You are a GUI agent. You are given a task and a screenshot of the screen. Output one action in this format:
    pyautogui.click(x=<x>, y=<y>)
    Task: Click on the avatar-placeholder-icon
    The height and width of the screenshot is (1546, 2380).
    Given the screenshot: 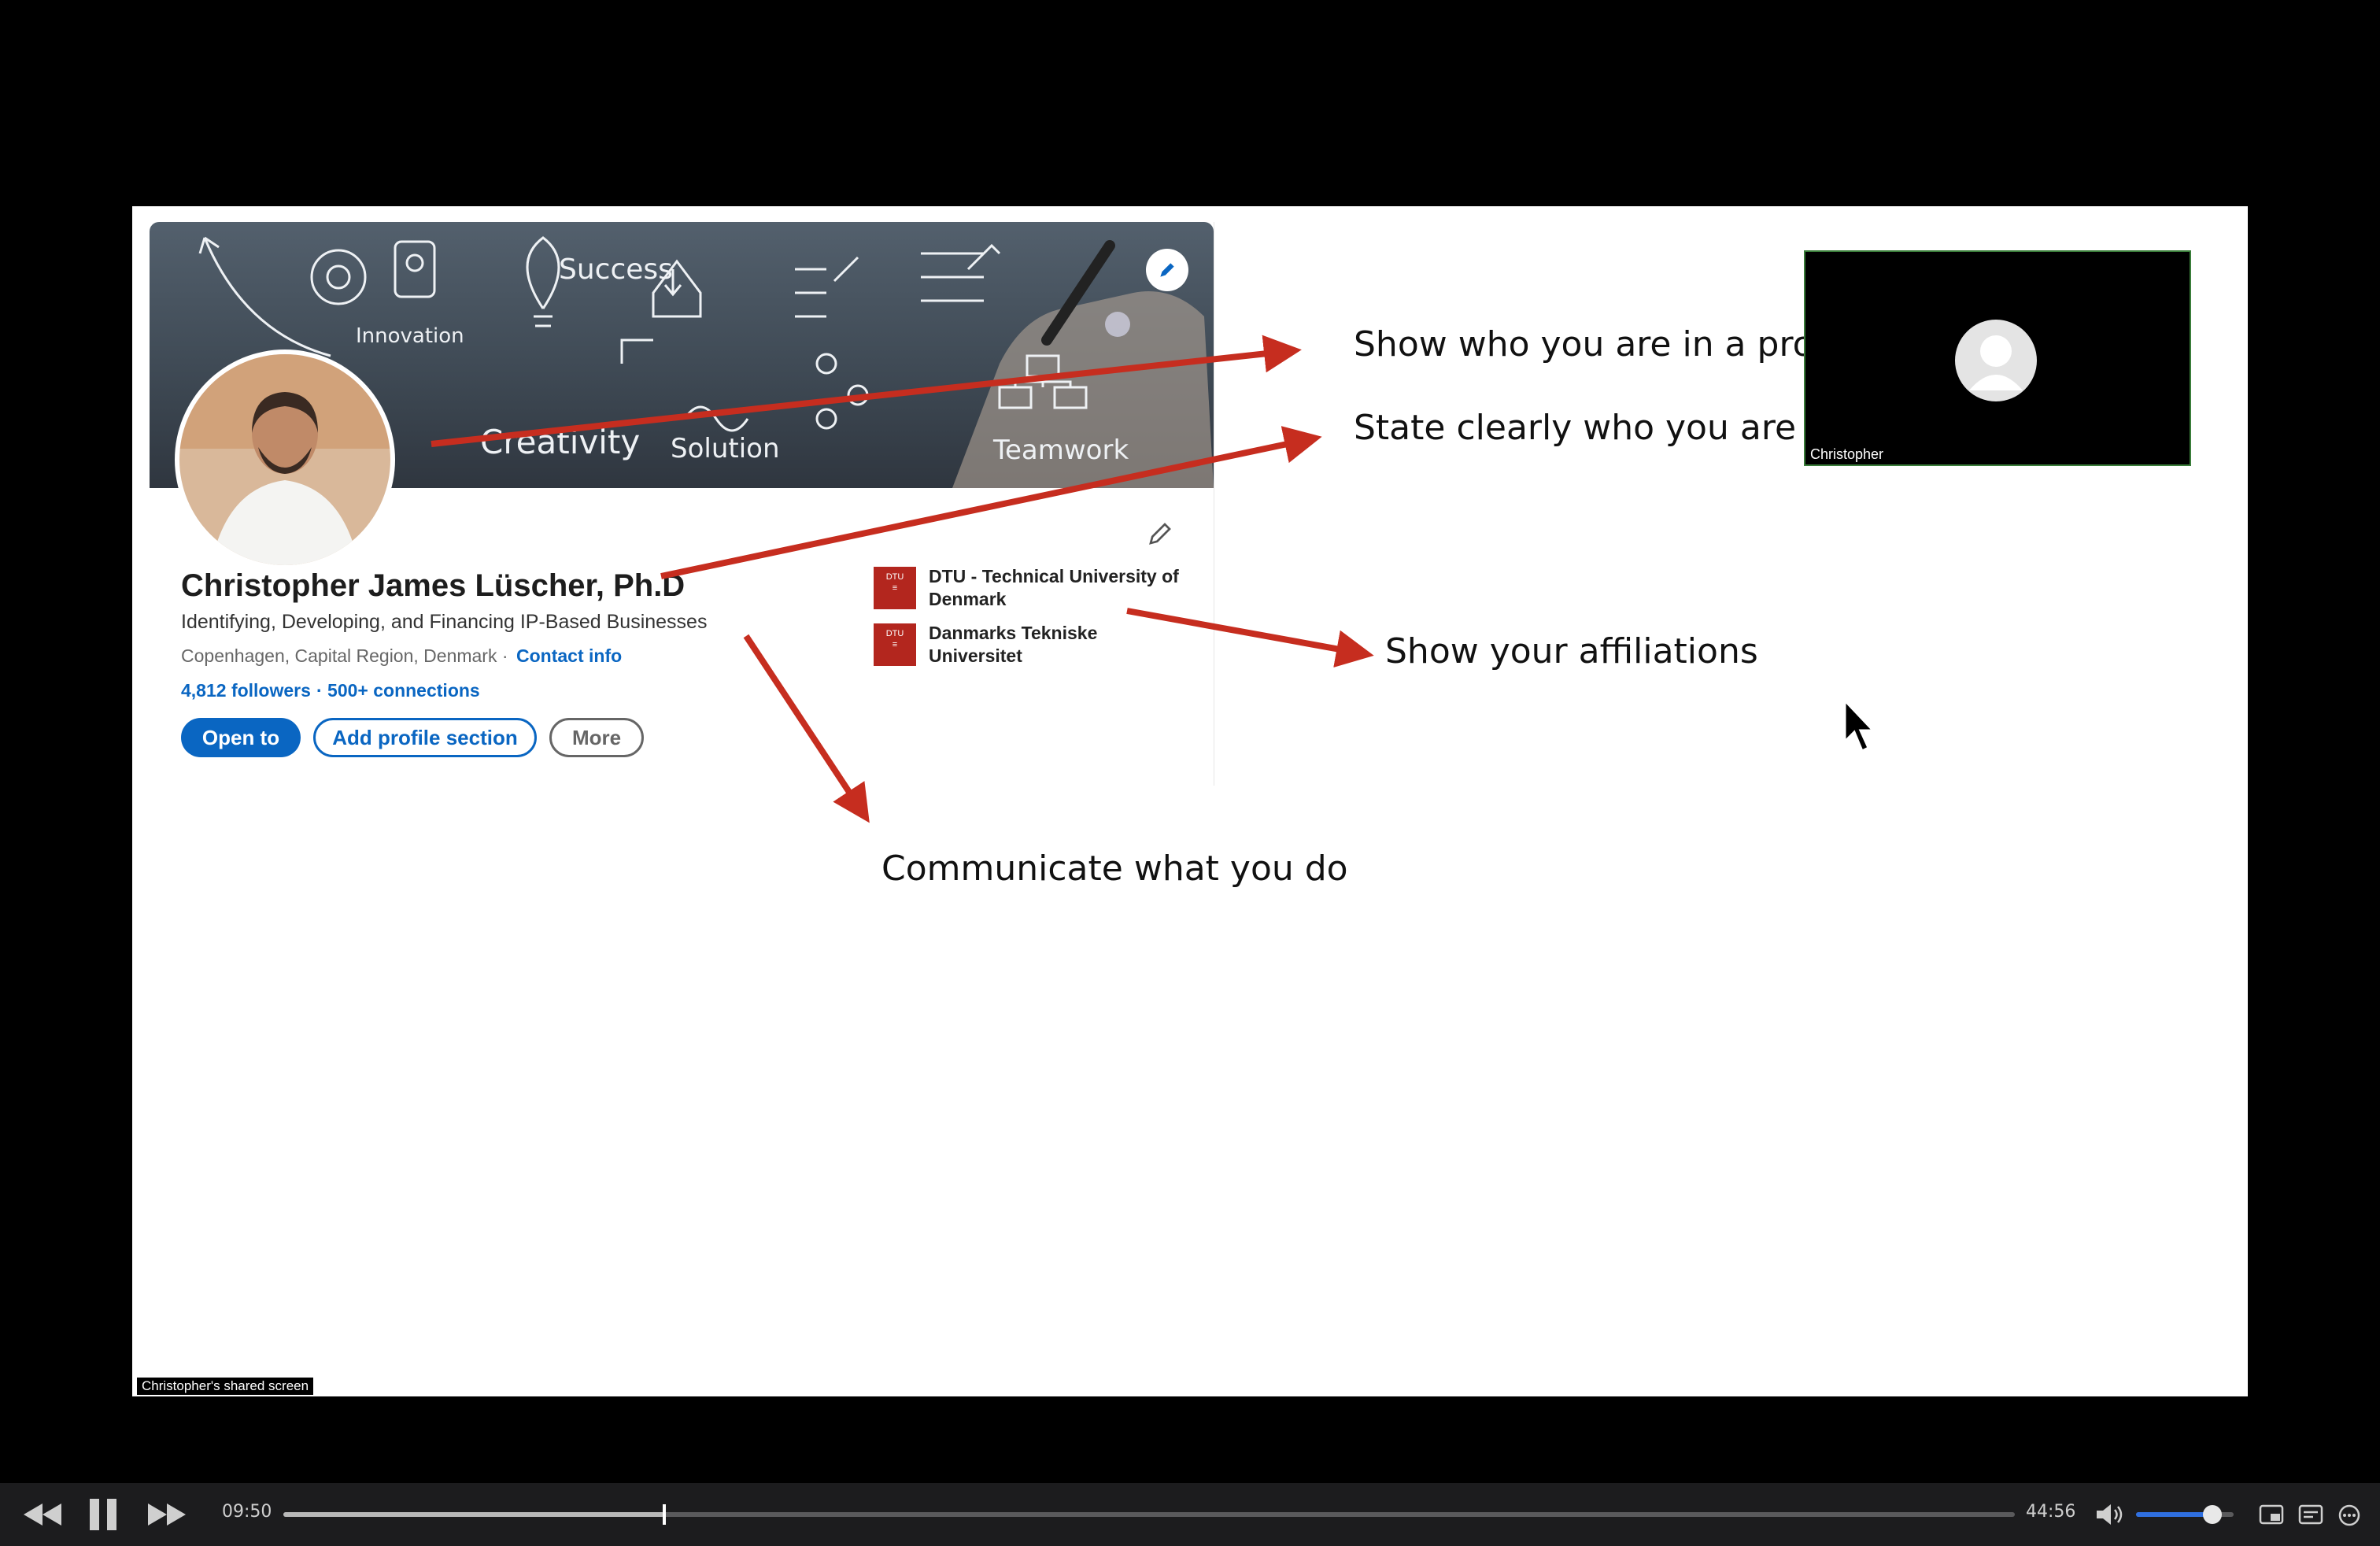 What is the action you would take?
    pyautogui.click(x=1996, y=360)
    